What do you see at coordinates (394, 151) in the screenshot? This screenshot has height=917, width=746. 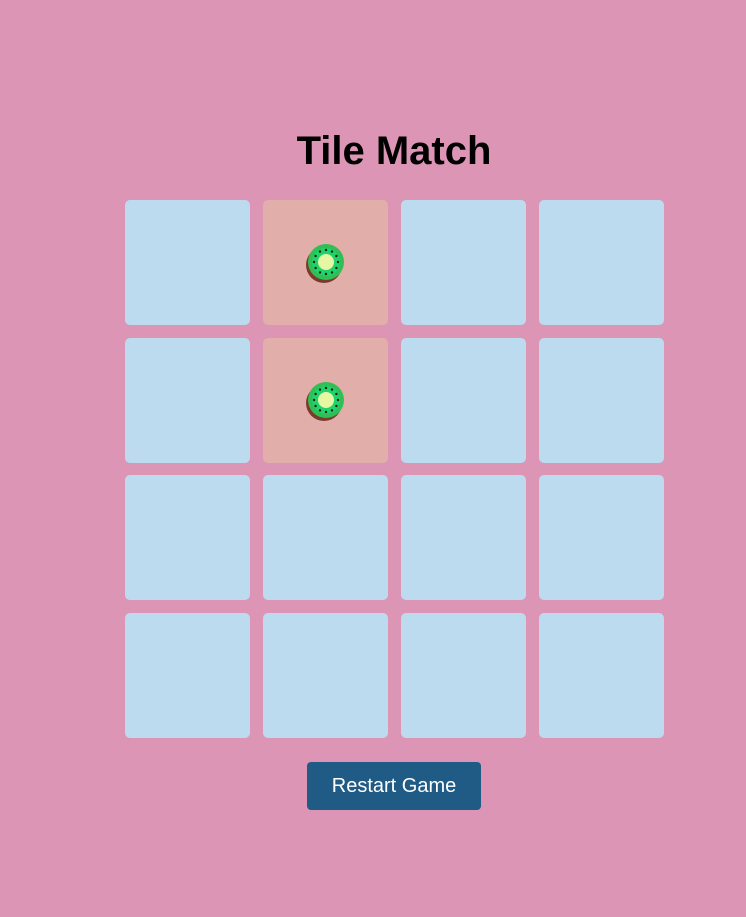 I see `game-title: Tile Match` at bounding box center [394, 151].